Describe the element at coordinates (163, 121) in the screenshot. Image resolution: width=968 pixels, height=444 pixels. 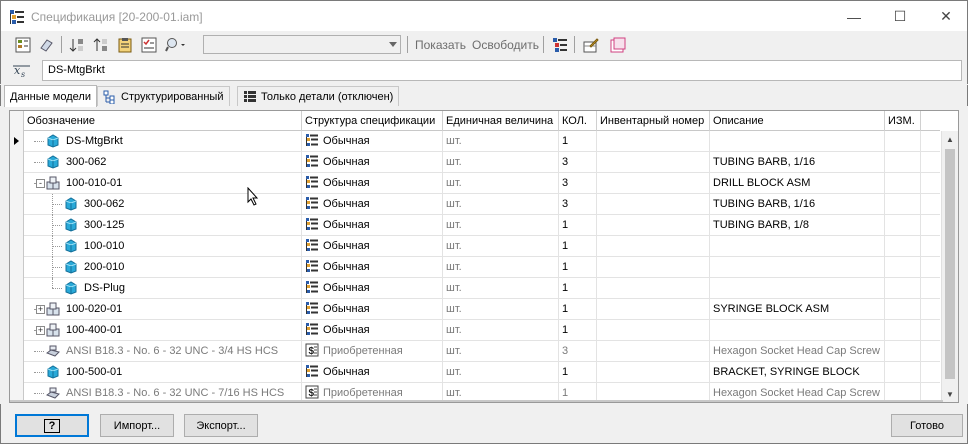
I see `column-header-part-number: Обозначение` at that location.